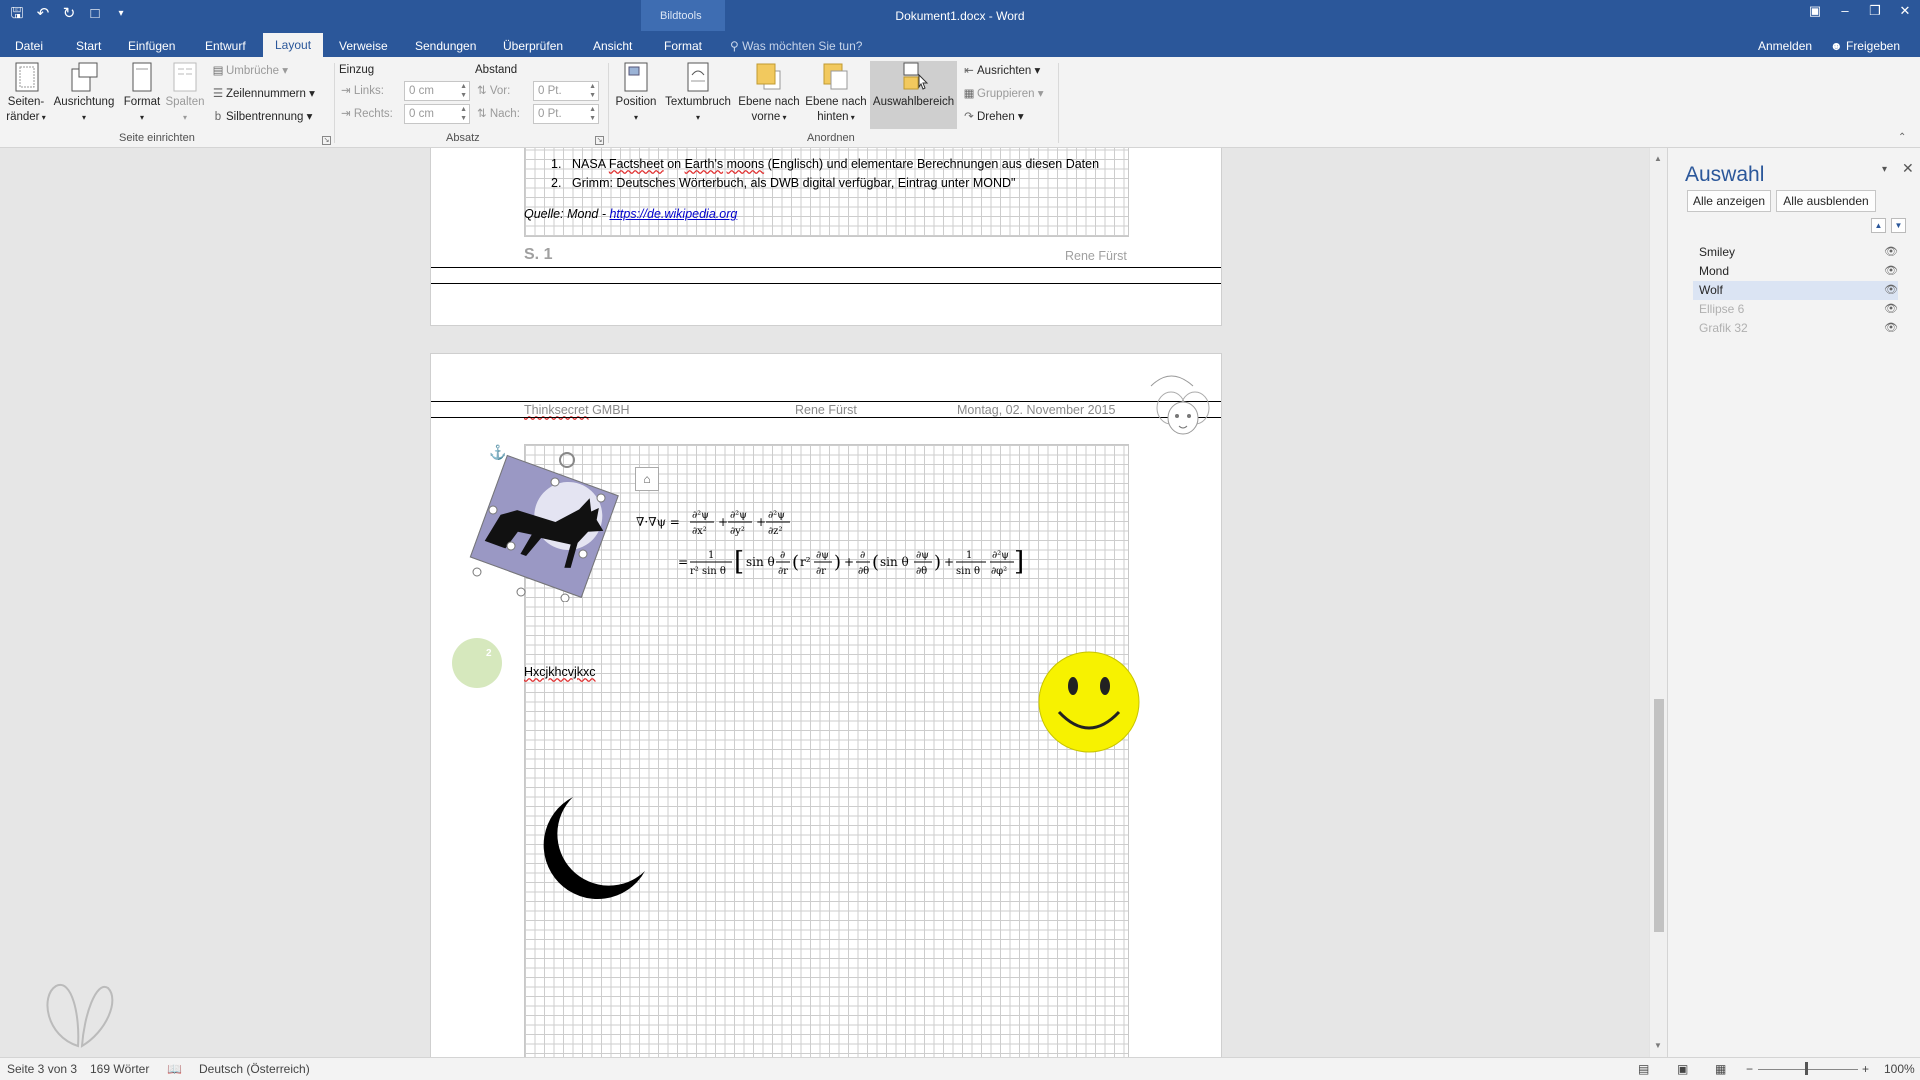 This screenshot has height=1080, width=1920. Describe the element at coordinates (437, 114) in the screenshot. I see `indent-right-field: 0 cm ▲ ▼` at that location.